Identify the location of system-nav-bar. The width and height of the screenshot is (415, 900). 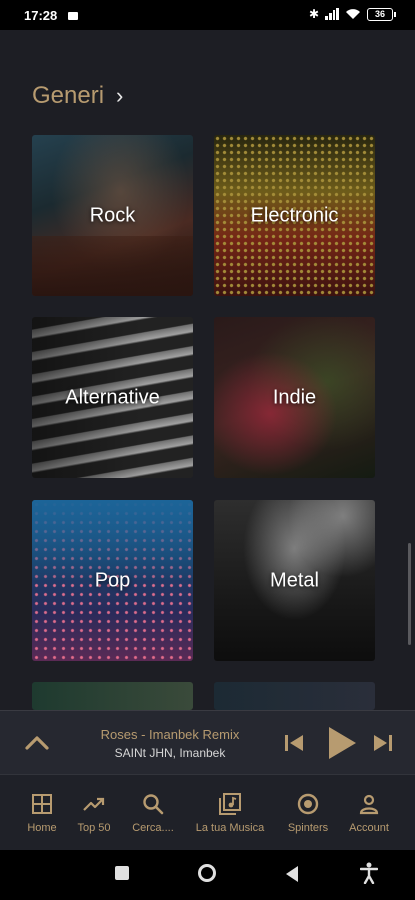
(207, 875).